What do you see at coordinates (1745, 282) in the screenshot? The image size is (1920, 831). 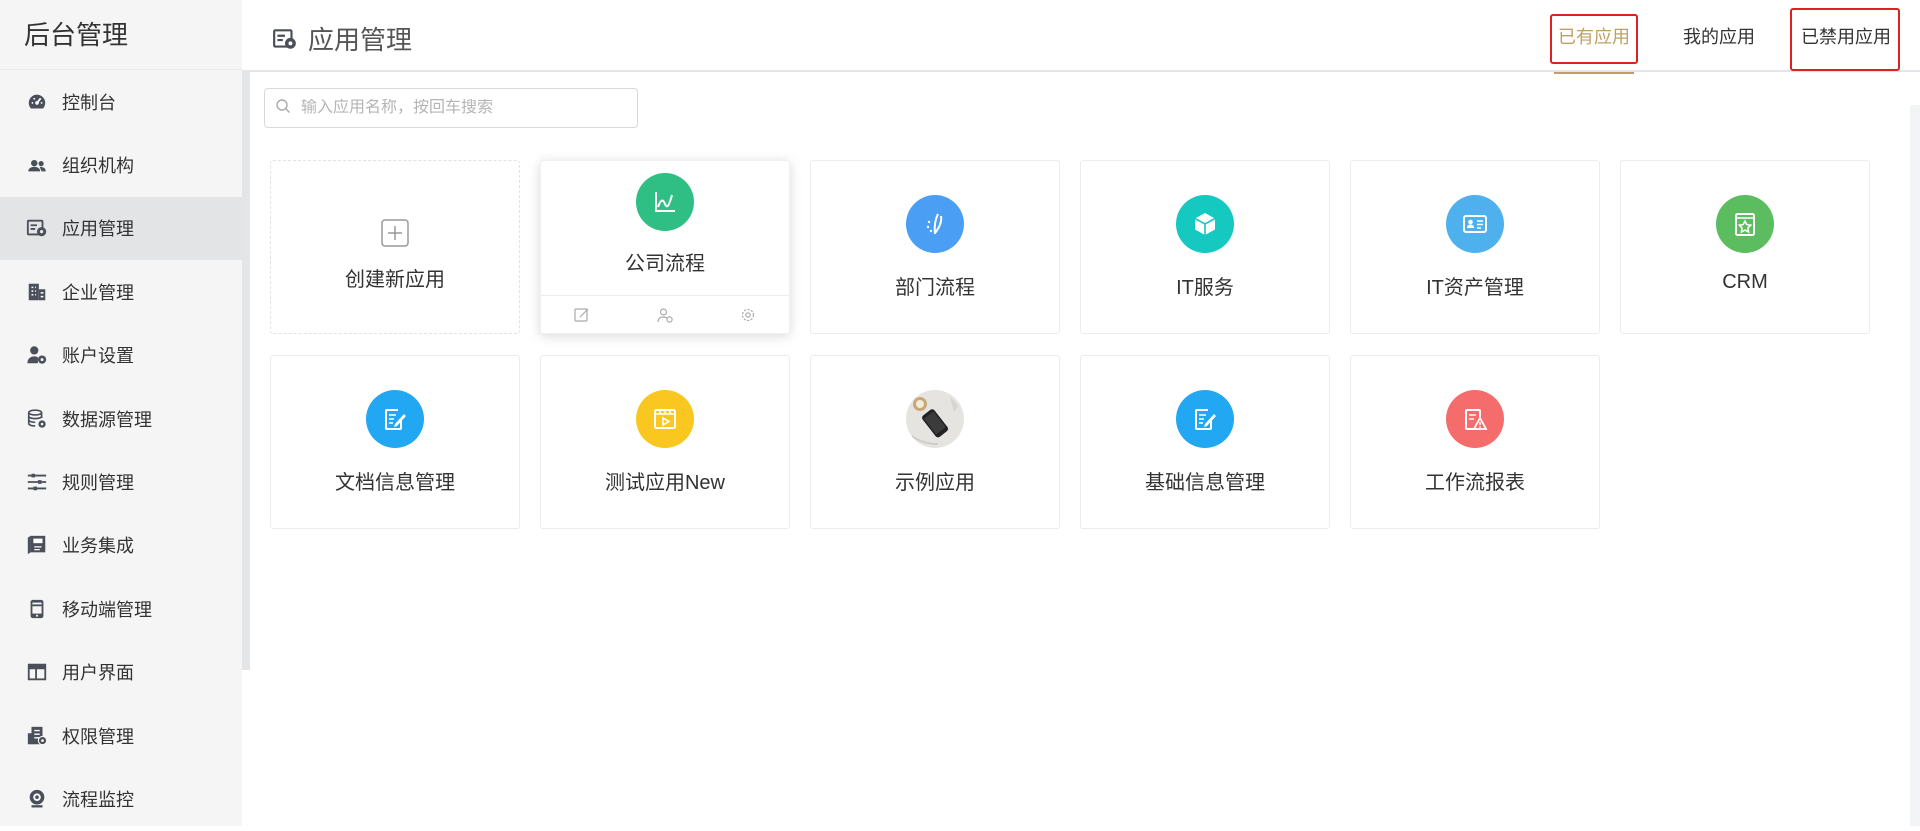 I see `card-name: CRM` at bounding box center [1745, 282].